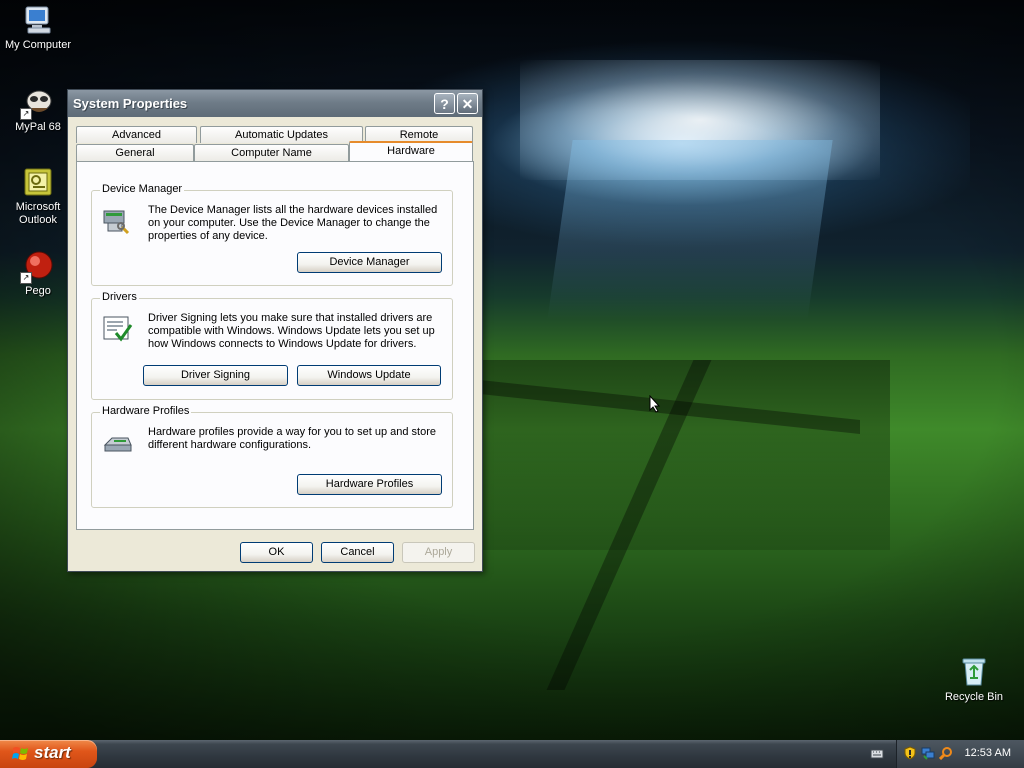  What do you see at coordinates (38, 213) in the screenshot?
I see `desktop-icon-label: Microsoft Outlook` at bounding box center [38, 213].